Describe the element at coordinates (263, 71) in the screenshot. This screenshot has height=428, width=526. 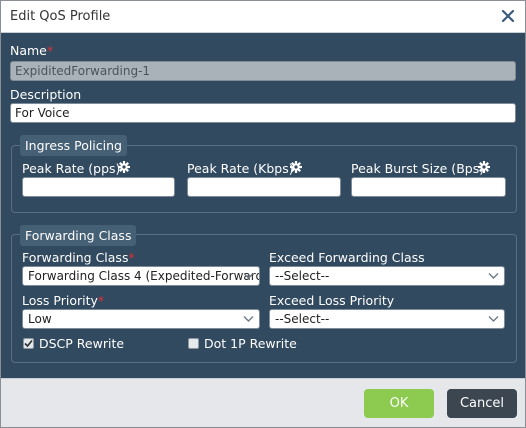
I see `name-input: ExpiditedForwarding-1` at that location.